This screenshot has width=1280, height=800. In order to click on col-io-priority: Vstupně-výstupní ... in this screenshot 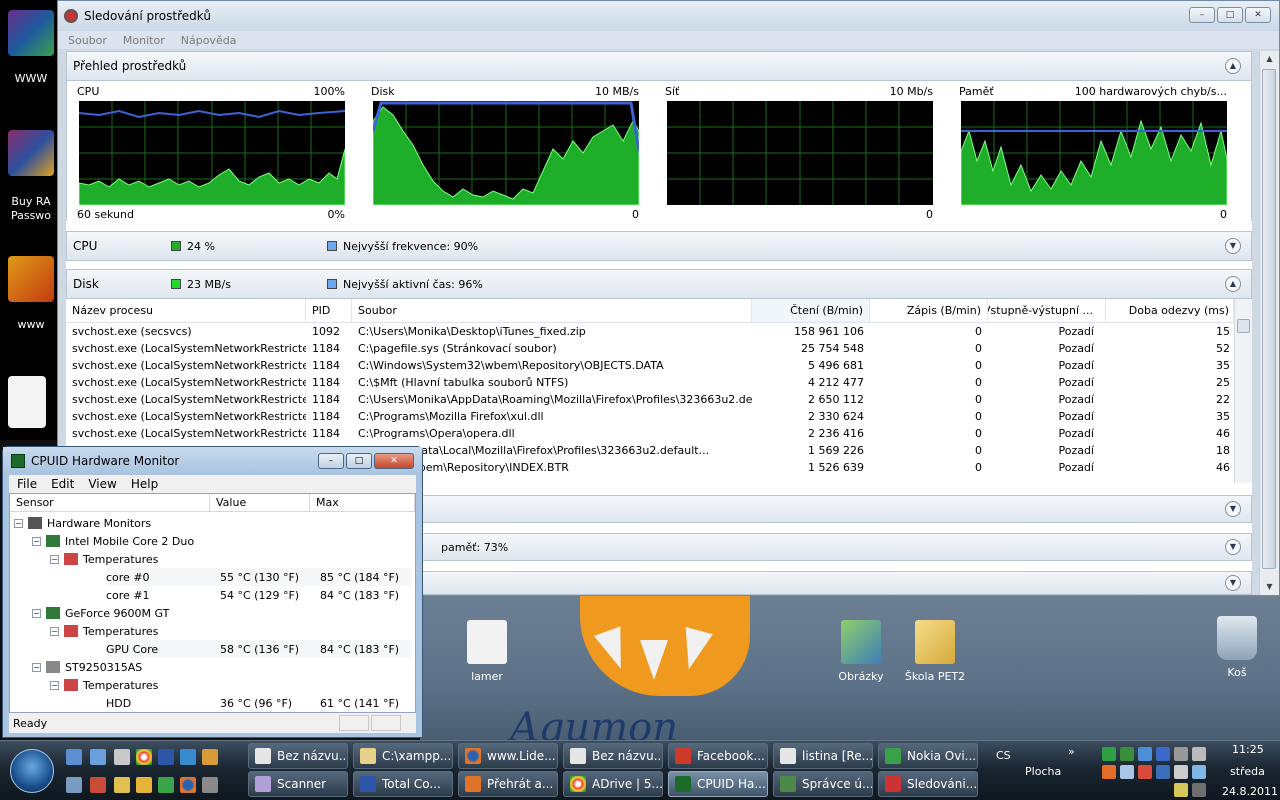, I will do `click(1047, 310)`.